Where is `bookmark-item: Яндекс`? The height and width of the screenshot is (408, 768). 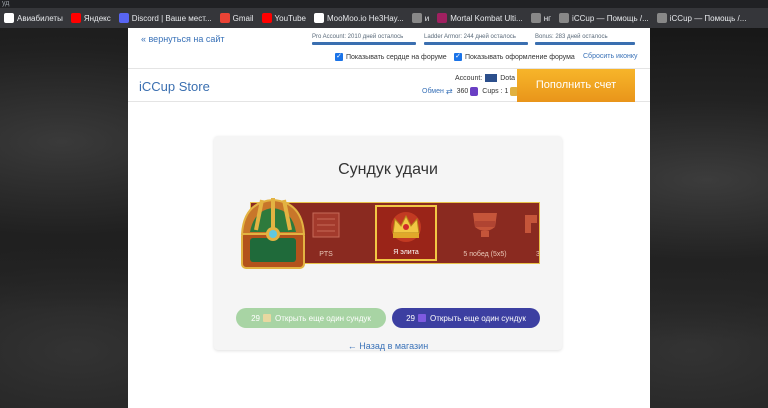
bookmark-item: Яндекс is located at coordinates (91, 18).